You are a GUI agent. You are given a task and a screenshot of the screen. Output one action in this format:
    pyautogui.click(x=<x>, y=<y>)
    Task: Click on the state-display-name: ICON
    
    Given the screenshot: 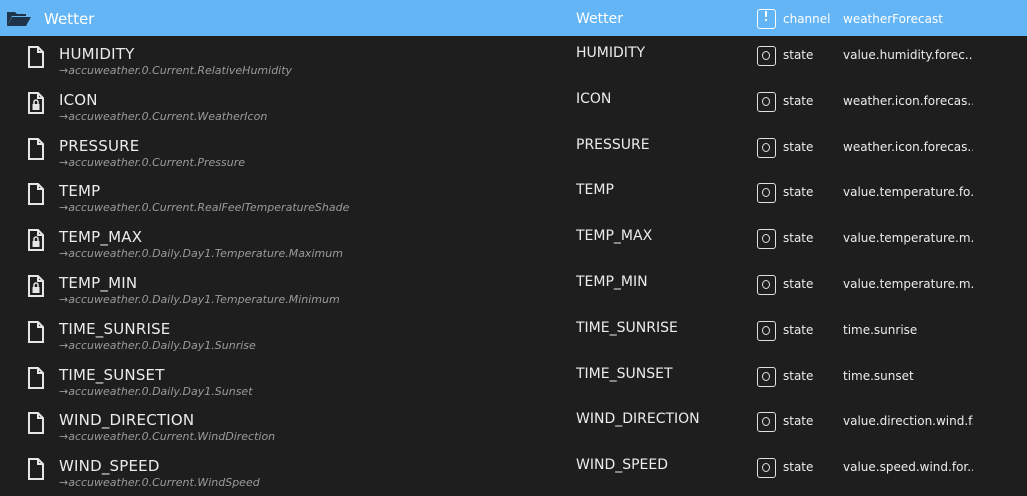 What is the action you would take?
    pyautogui.click(x=594, y=98)
    